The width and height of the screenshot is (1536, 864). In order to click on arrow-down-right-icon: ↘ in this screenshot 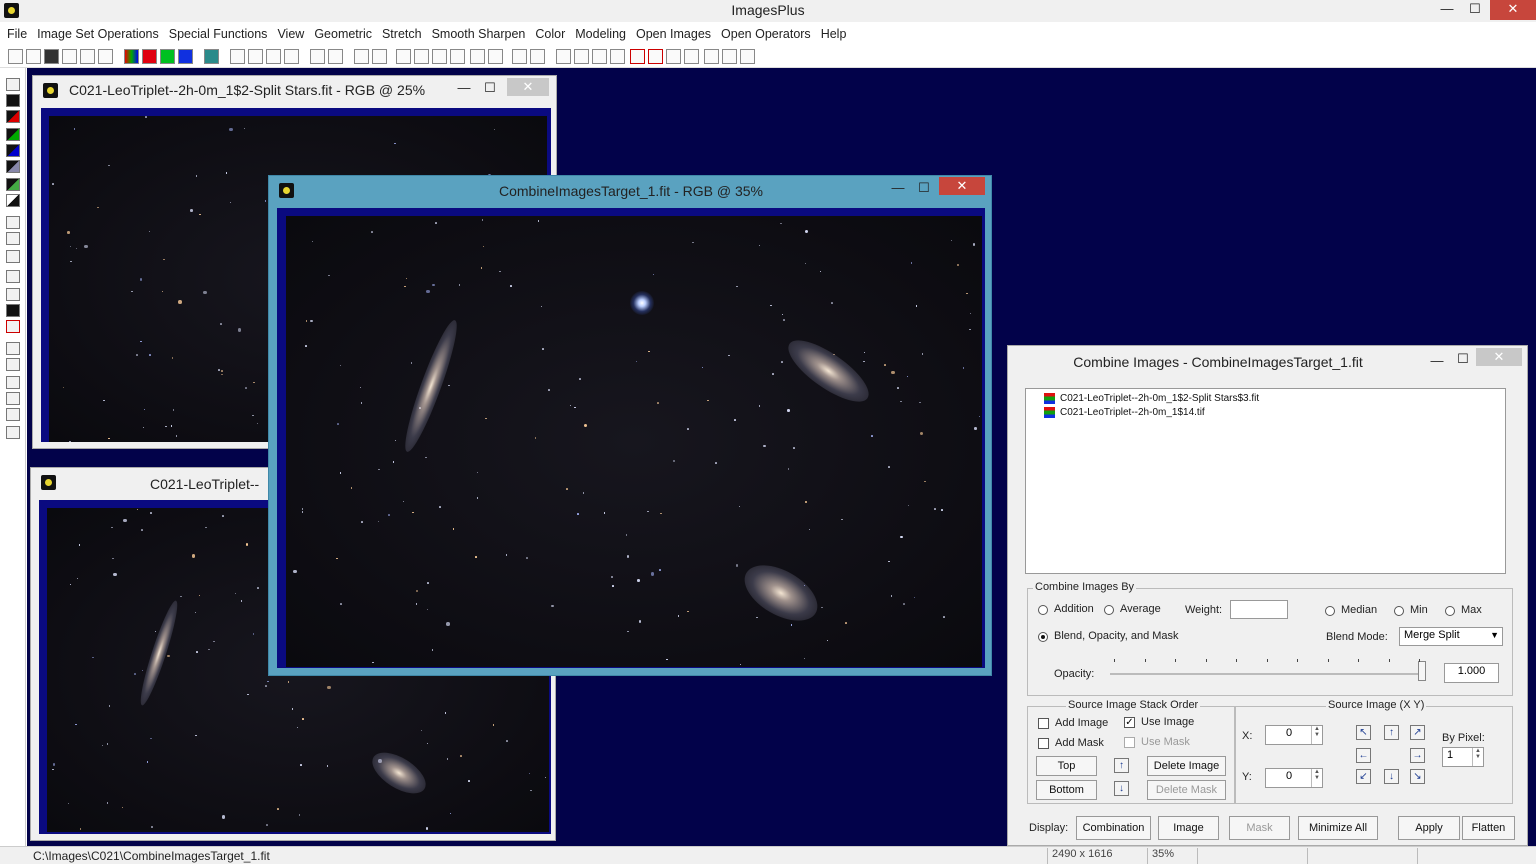, I will do `click(1417, 776)`.